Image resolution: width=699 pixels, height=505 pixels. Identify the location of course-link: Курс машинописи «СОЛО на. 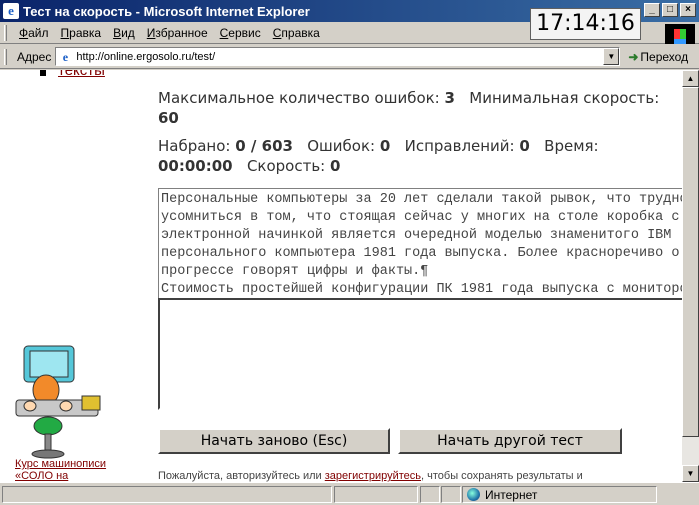
(70, 470).